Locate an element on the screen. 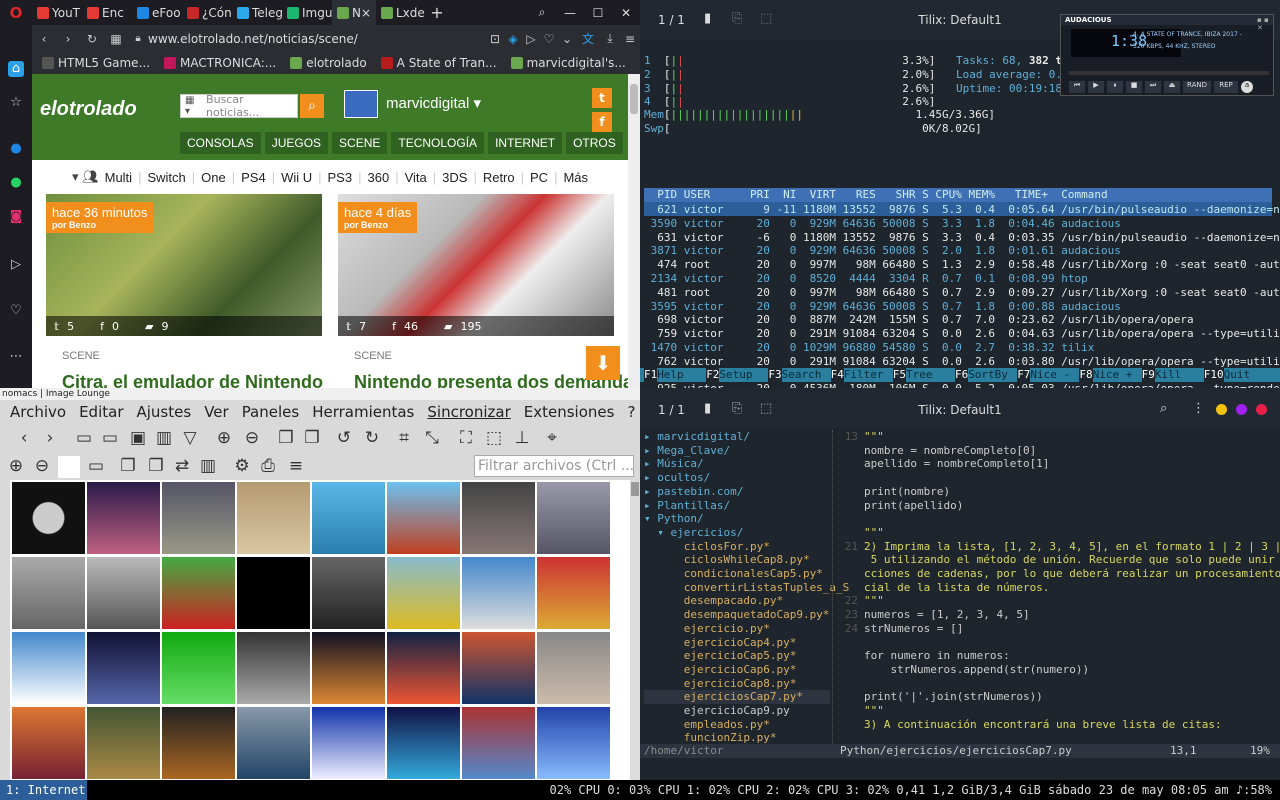  function-label: Setup is located at coordinates (735, 375).